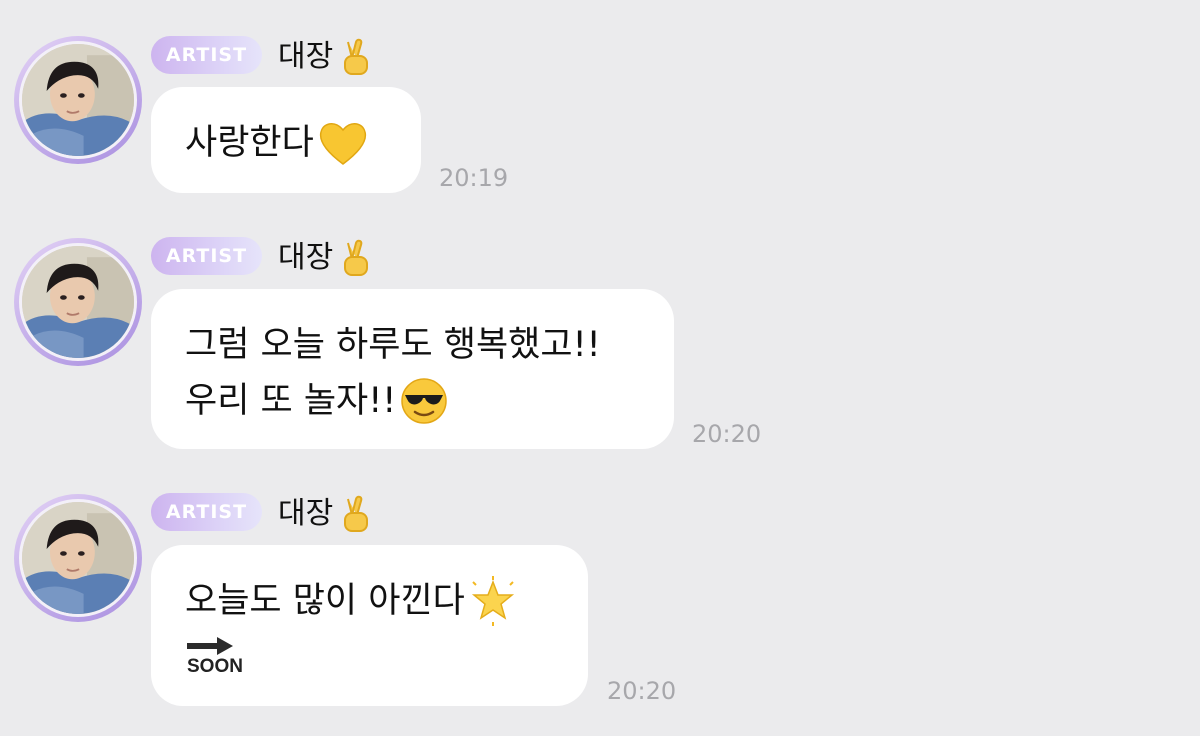  Describe the element at coordinates (412, 369) in the screenshot. I see `message-bubble: 그럼 오늘 하루도 행복했고!! 우리 또 놀자!!` at that location.